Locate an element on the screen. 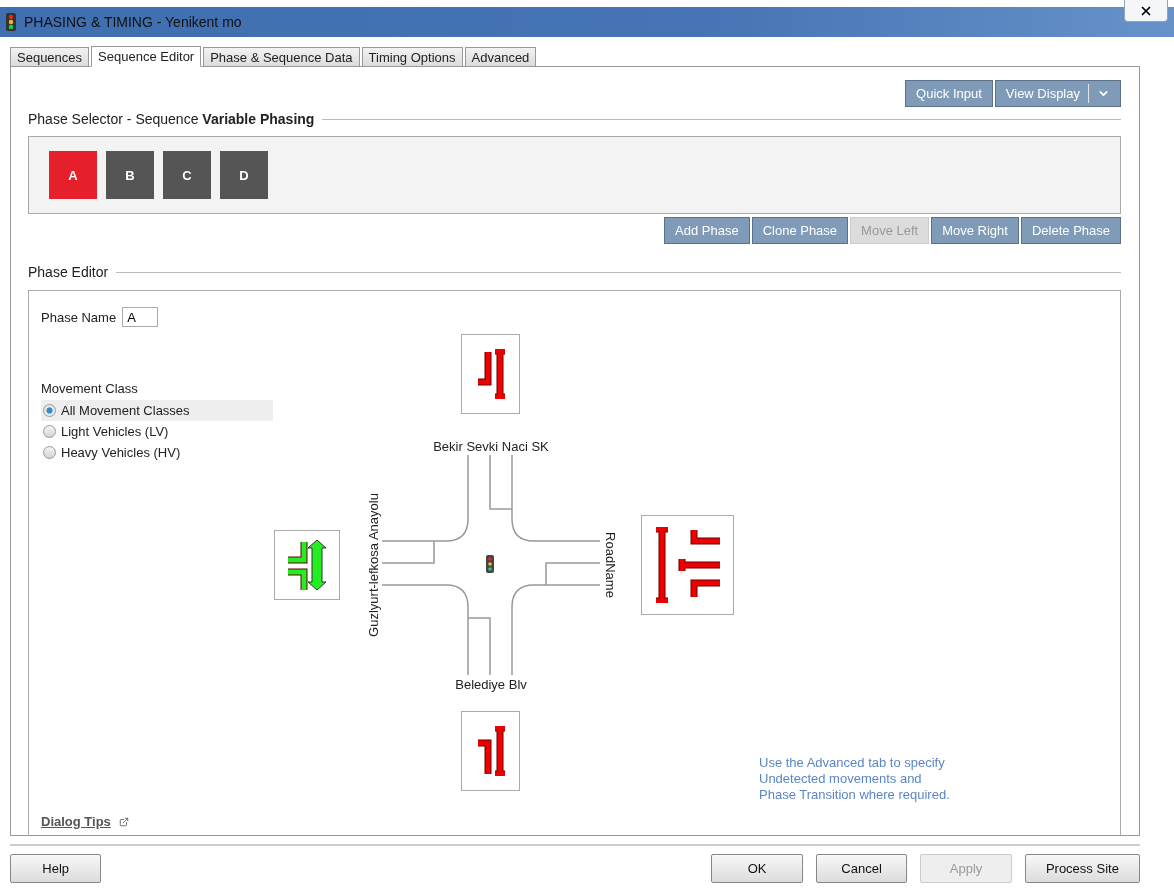 The width and height of the screenshot is (1174, 892). radio-option: Light Vehicles (LV) is located at coordinates (157, 431).